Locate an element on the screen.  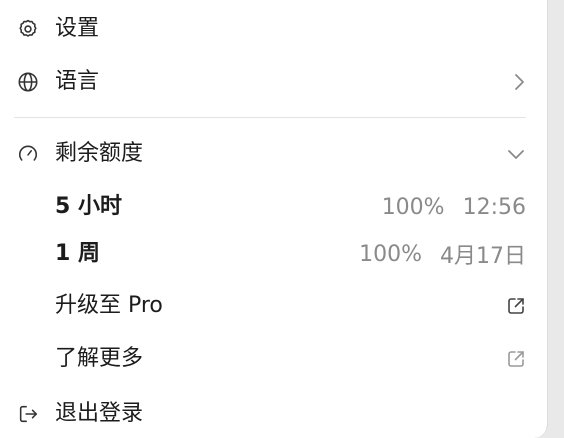
menu-item-label: 升级至 Pro is located at coordinates (109, 305).